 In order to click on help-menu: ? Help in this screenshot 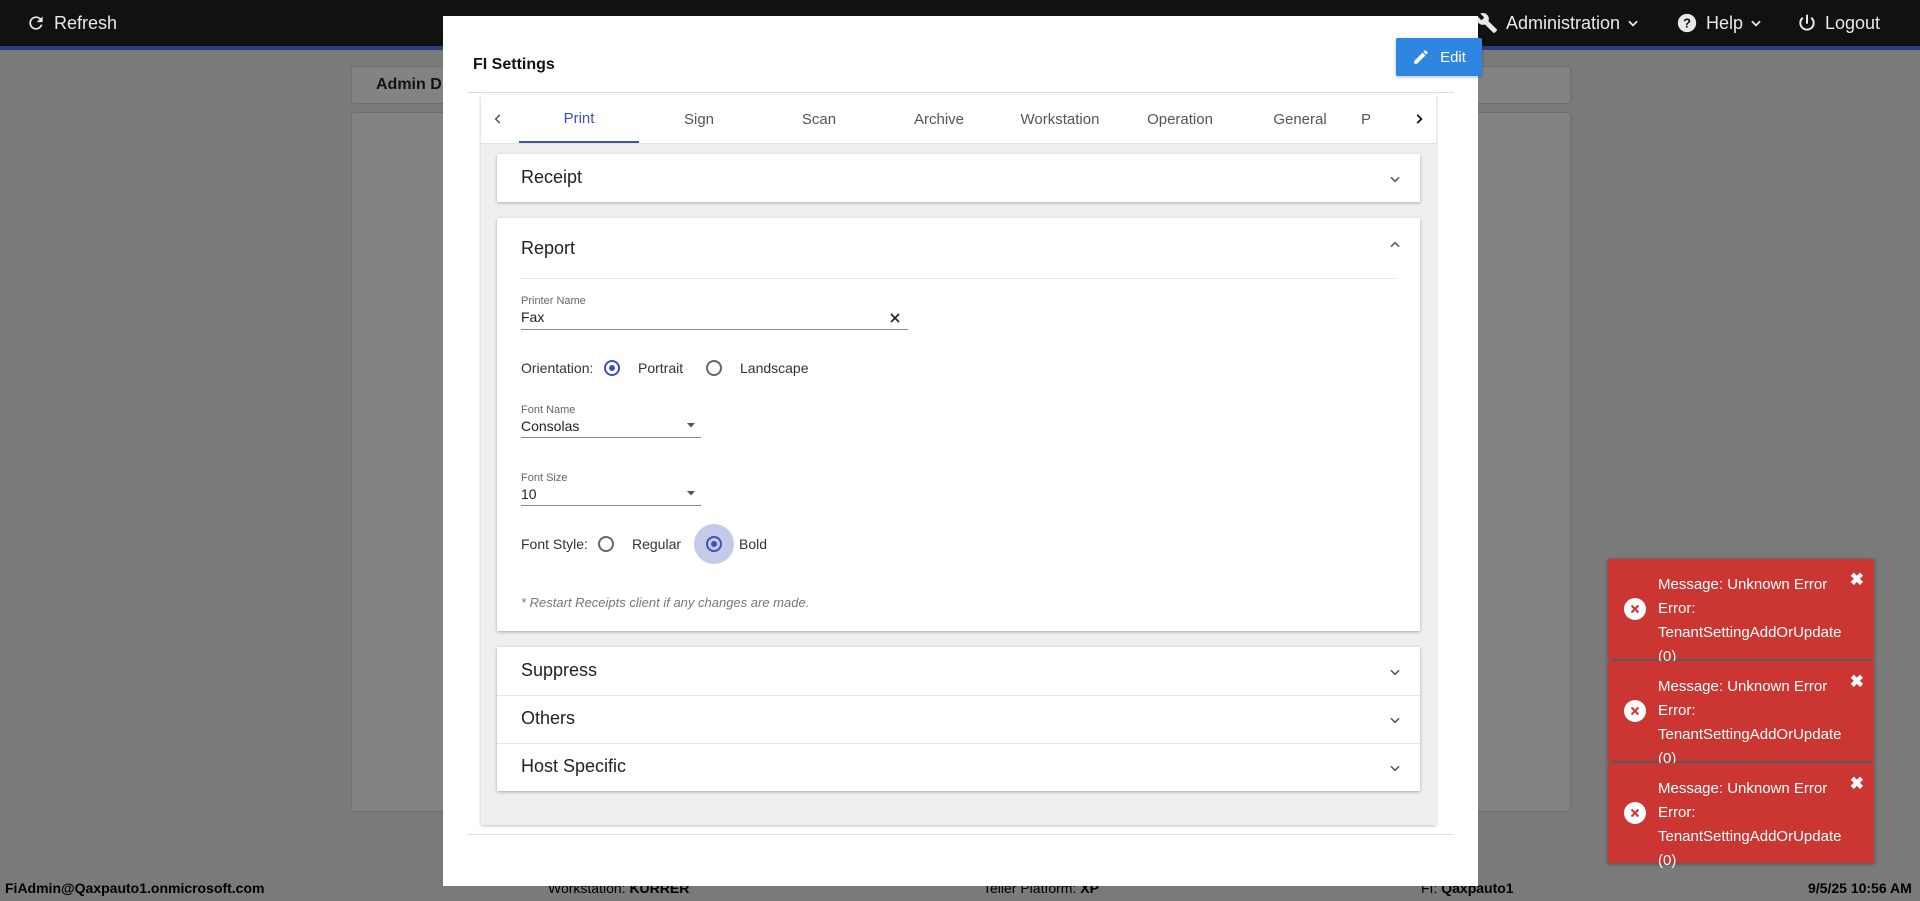, I will do `click(1719, 23)`.